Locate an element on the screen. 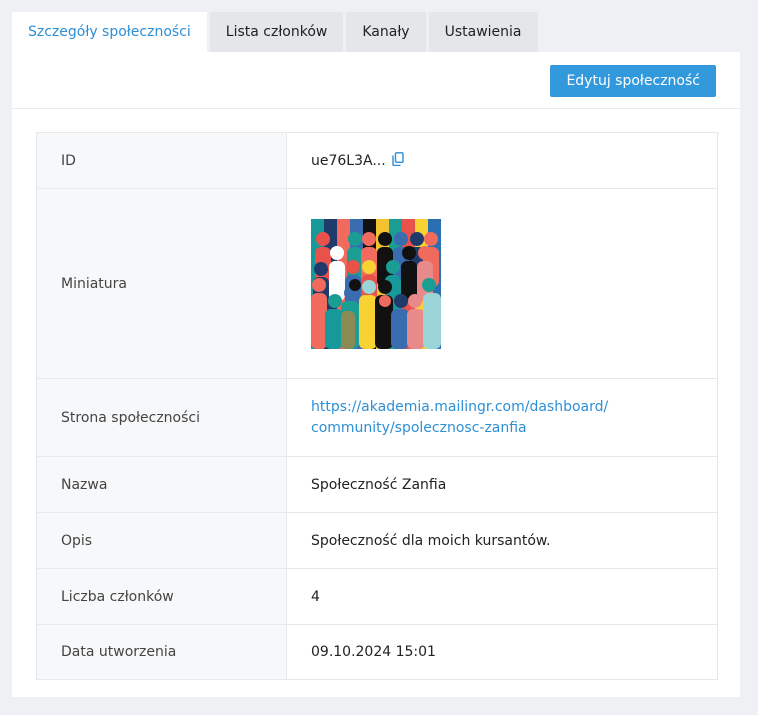  row-created-date: Data utworzenia 09.10.2024 15:01 is located at coordinates (377, 651).